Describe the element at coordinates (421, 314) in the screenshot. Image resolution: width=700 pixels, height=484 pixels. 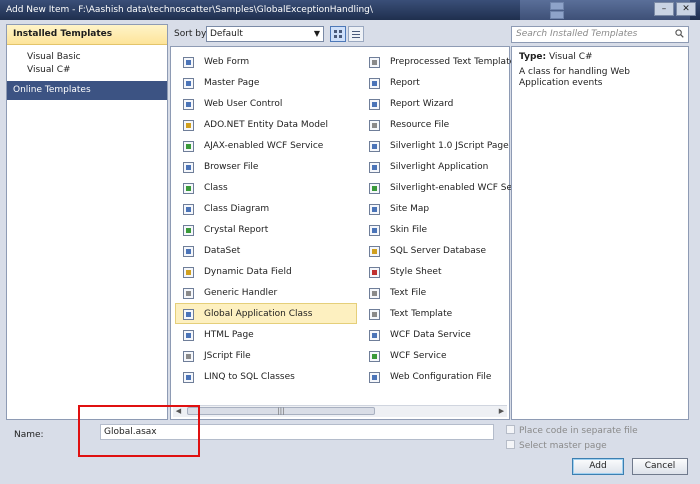
I see `template-item-label: Text Template` at that location.